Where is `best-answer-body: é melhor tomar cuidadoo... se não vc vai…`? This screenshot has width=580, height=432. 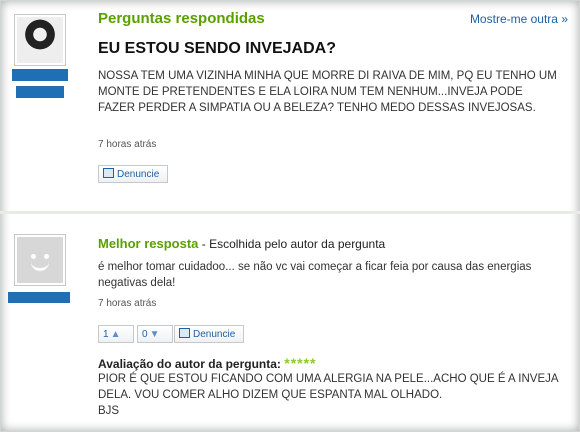
best-answer-body: é melhor tomar cuidadoo... se não vc vai… is located at coordinates (315, 275).